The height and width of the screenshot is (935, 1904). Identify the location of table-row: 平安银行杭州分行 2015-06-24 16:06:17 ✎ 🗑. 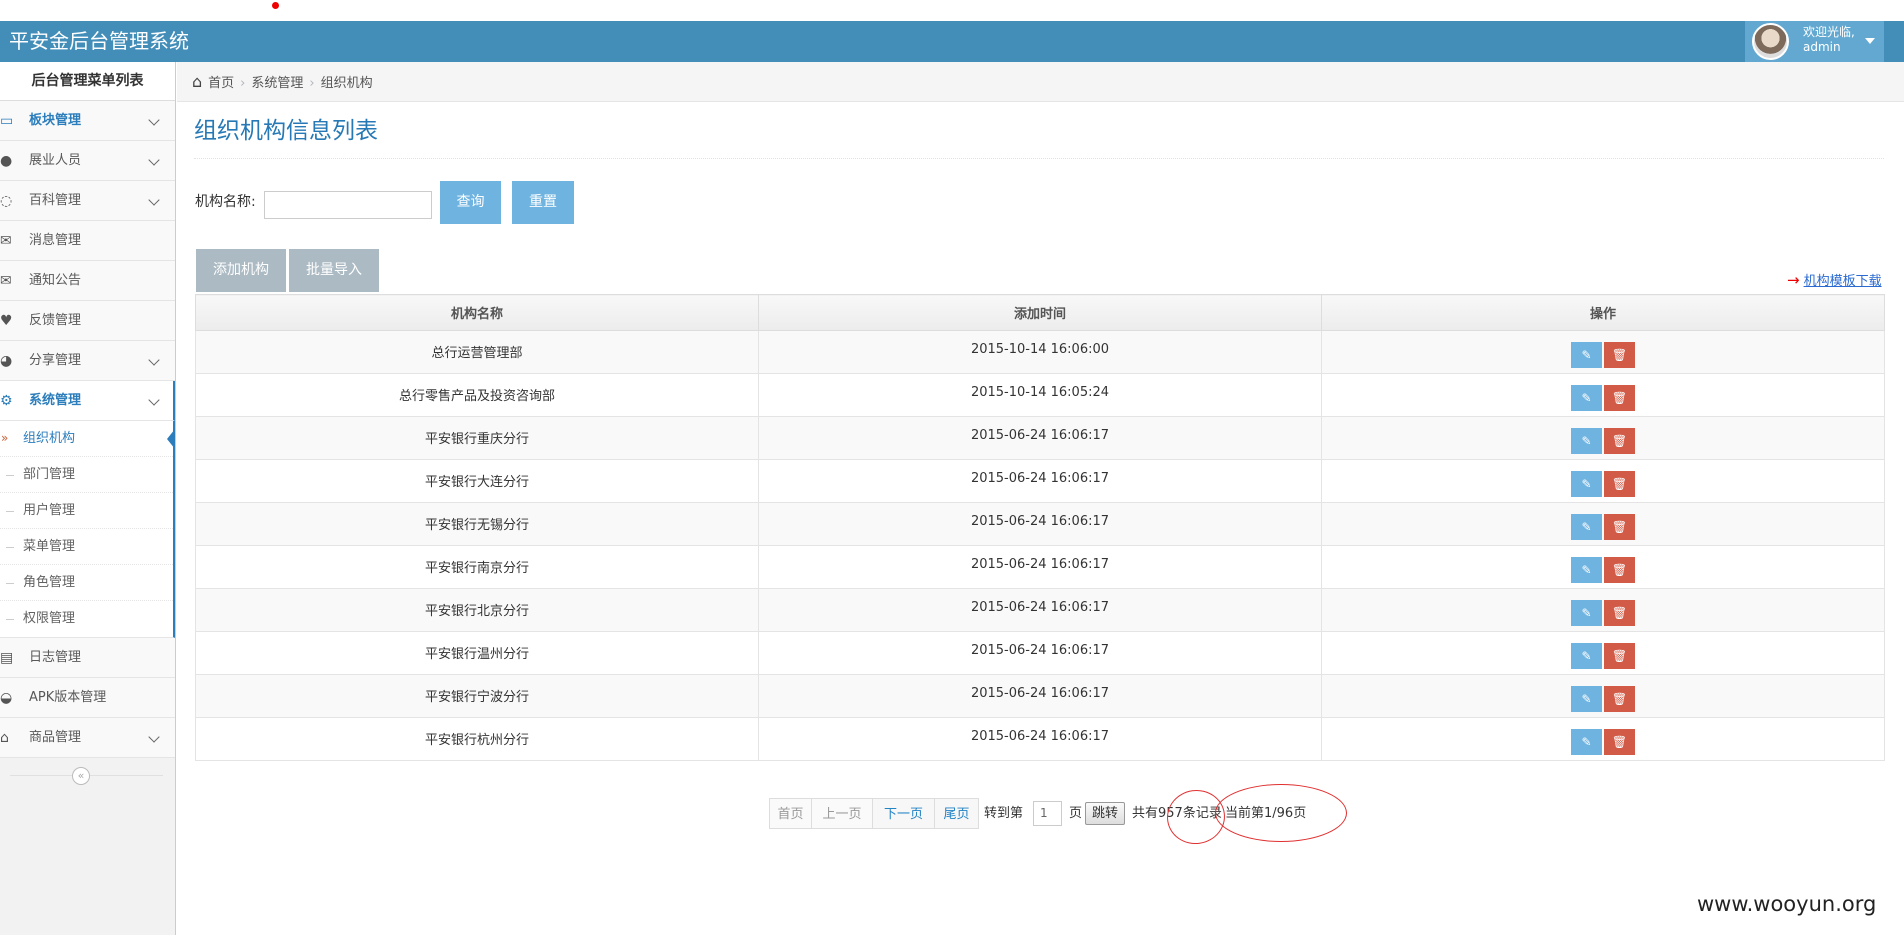
(1040, 739).